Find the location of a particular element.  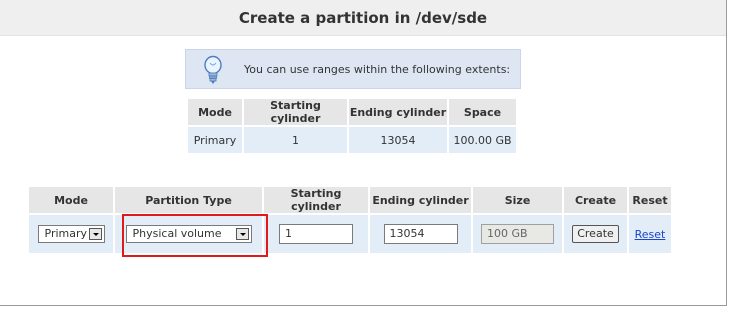

starting-cylinder-input: 1 is located at coordinates (316, 234).